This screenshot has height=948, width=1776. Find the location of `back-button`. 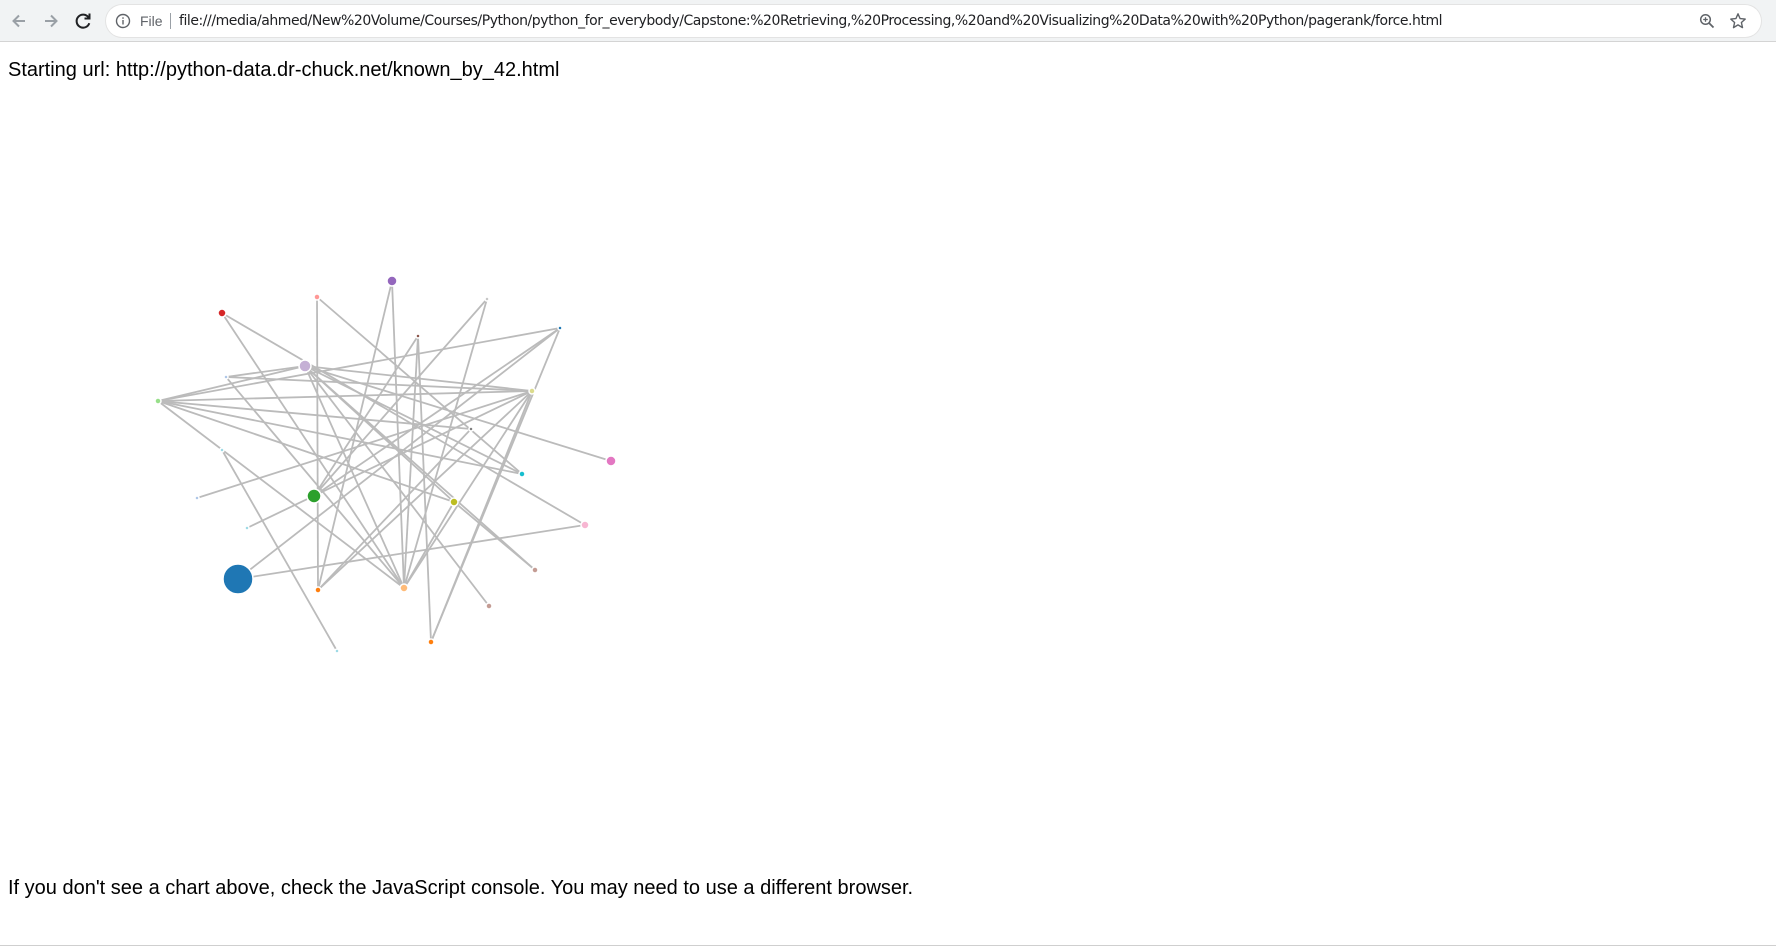

back-button is located at coordinates (19, 21).